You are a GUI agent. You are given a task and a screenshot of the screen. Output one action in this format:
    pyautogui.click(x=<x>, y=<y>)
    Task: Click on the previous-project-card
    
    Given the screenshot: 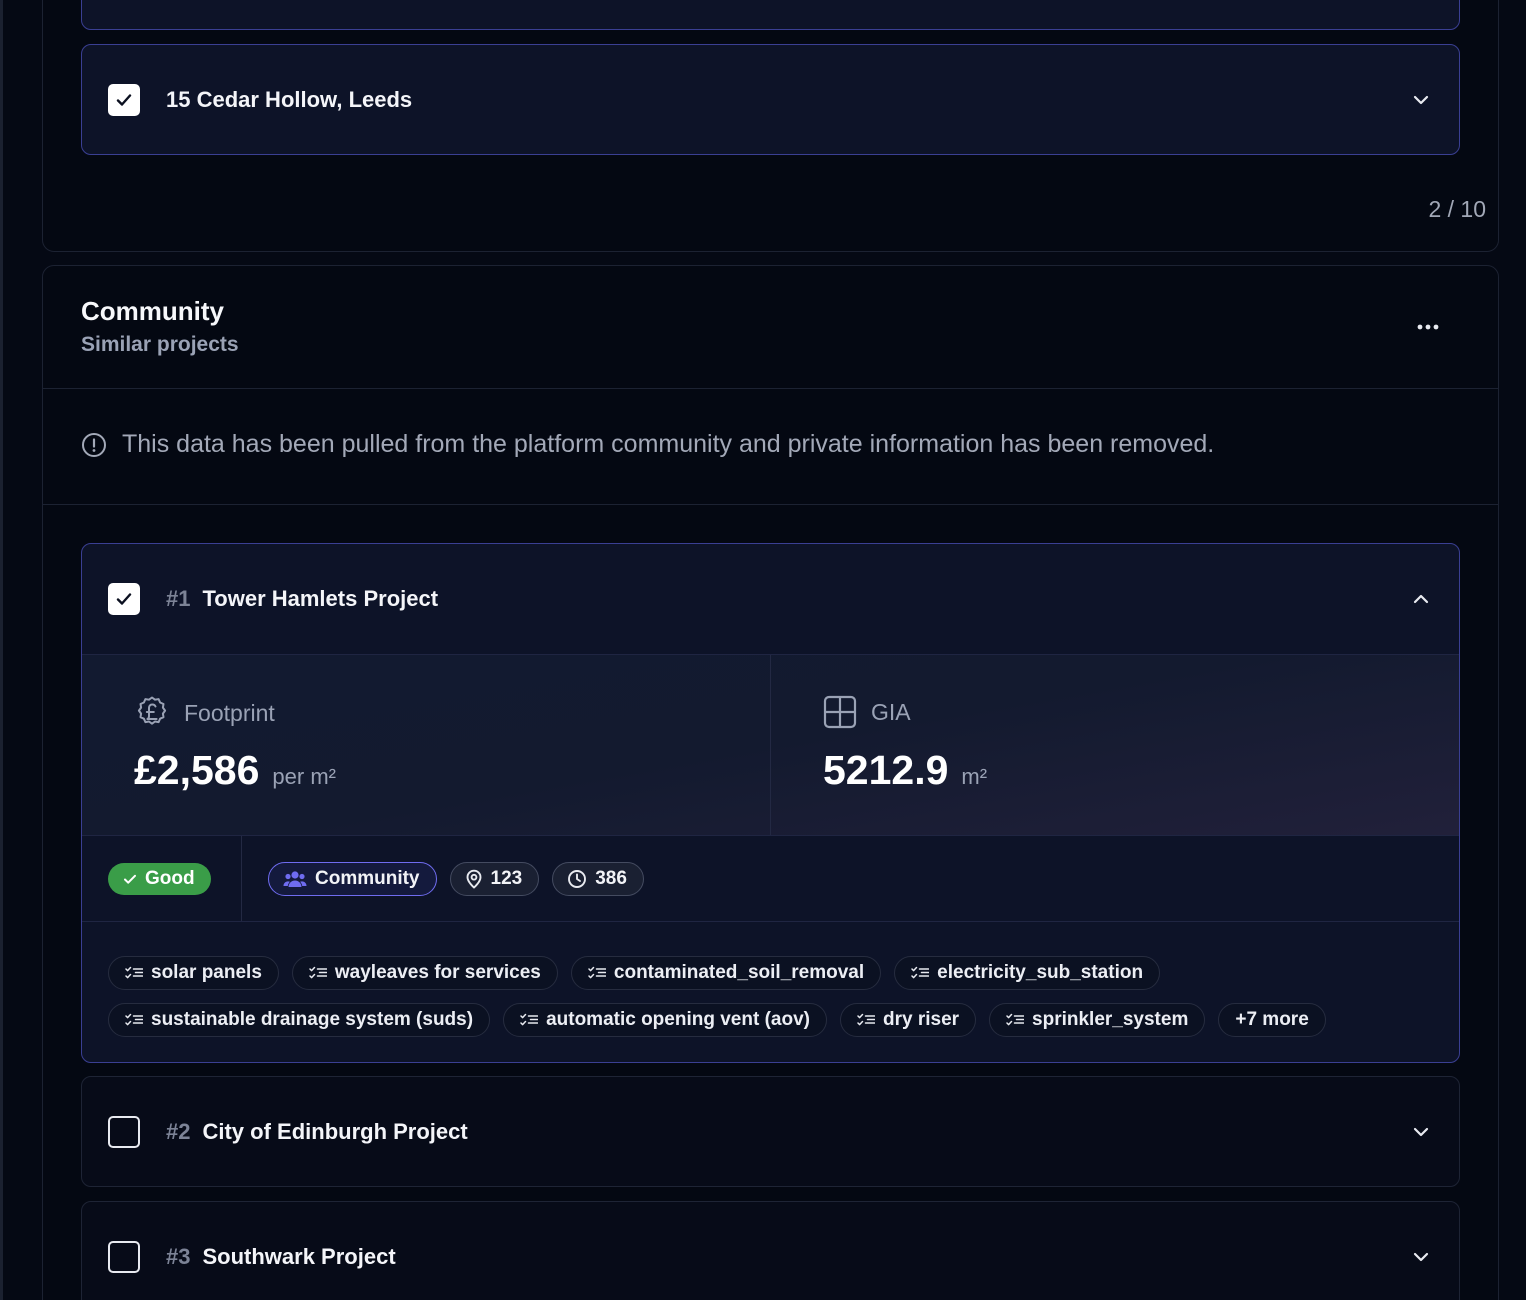 What is the action you would take?
    pyautogui.click(x=770, y=15)
    